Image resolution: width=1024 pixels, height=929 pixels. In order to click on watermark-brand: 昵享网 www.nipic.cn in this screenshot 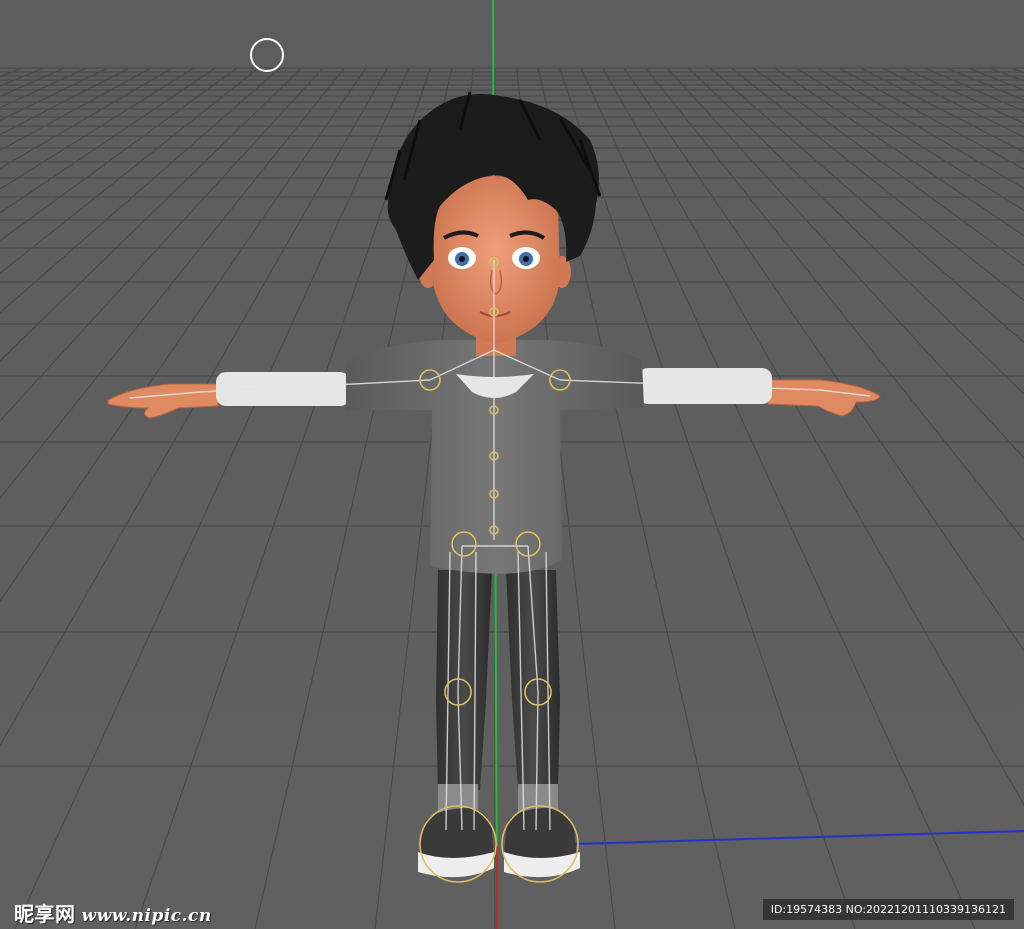, I will do `click(113, 912)`.